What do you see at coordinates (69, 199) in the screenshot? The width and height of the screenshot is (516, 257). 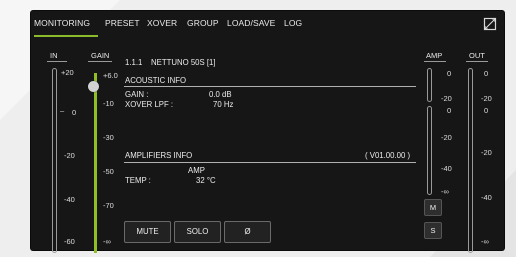 I see `in-scale-label: -40` at bounding box center [69, 199].